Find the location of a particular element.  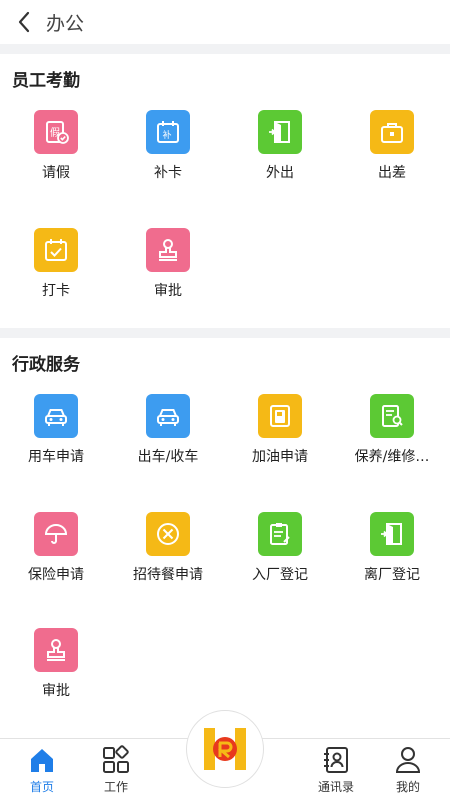

attendance-clock-in-button: 打卡 is located at coordinates (56, 278).